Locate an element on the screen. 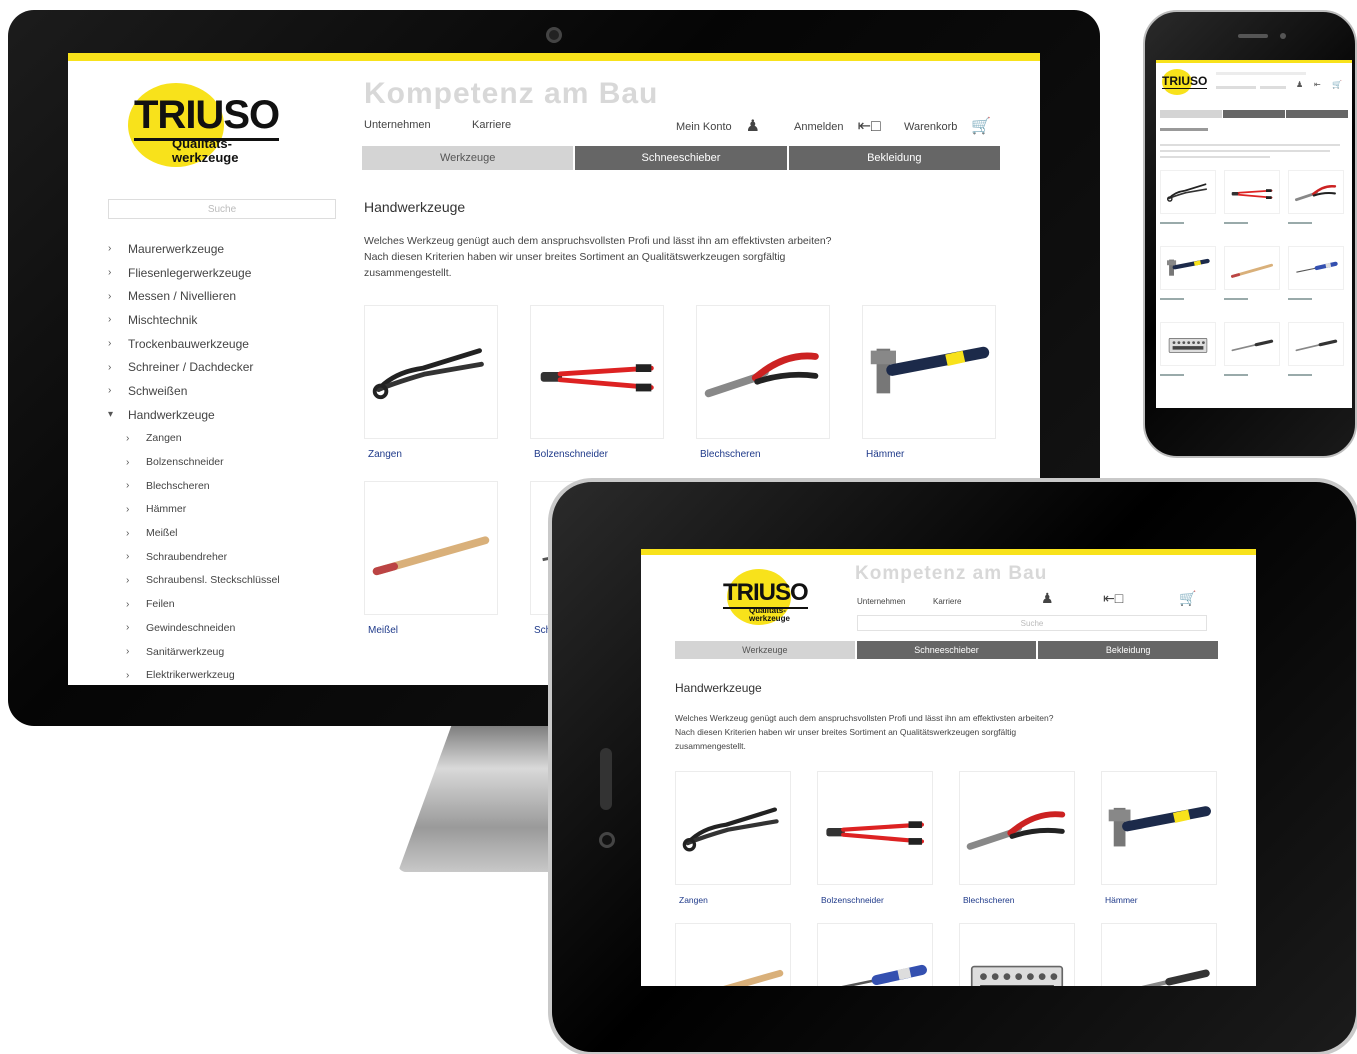 This screenshot has width=1357, height=1054. sidebar-item: › Messen / Nivellieren is located at coordinates (228, 296).